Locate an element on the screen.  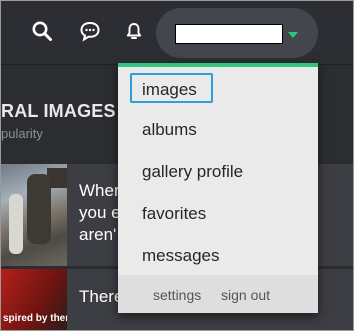
caret-down-icon is located at coordinates (293, 35).